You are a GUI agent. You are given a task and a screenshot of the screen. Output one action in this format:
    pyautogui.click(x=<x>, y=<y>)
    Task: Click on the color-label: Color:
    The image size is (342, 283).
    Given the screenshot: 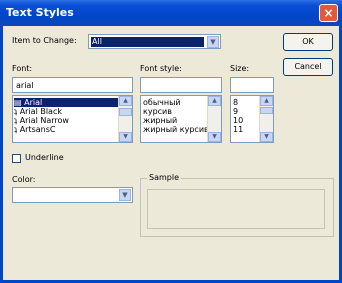 What is the action you would take?
    pyautogui.click(x=24, y=179)
    